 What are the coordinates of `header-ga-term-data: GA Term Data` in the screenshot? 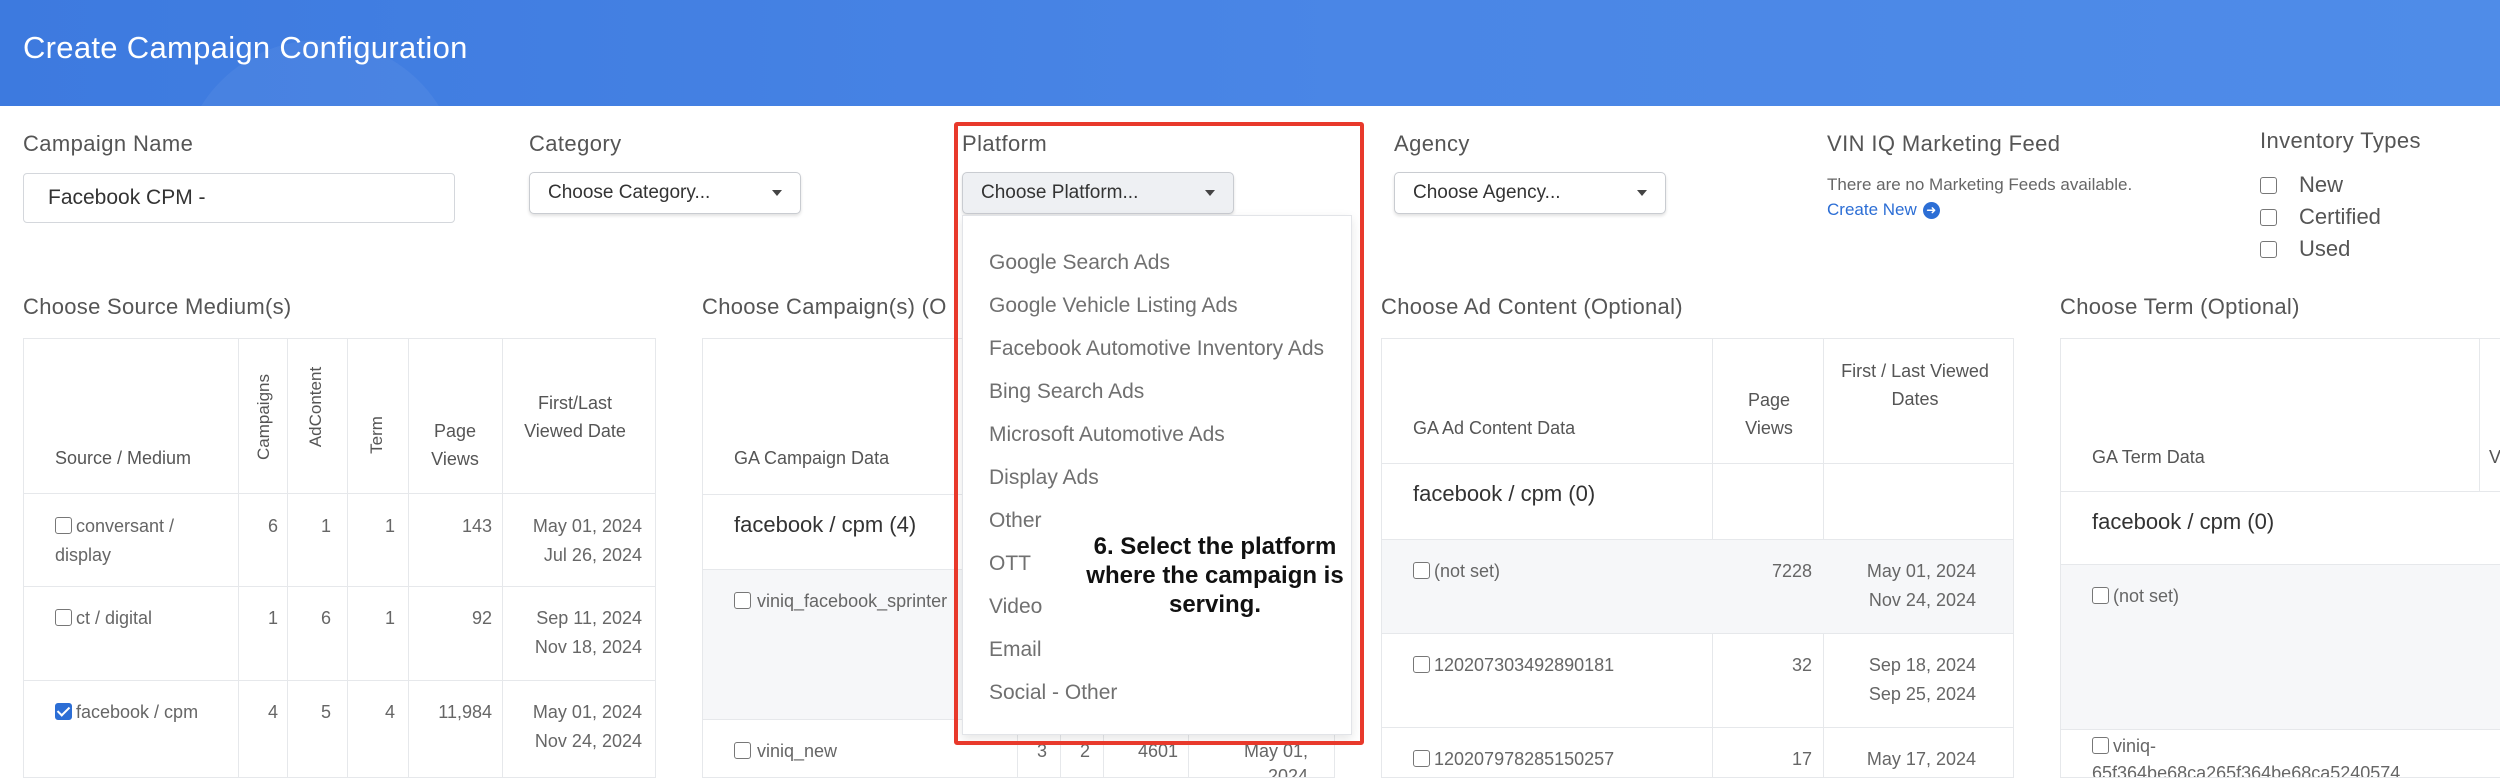 It's located at (2148, 457).